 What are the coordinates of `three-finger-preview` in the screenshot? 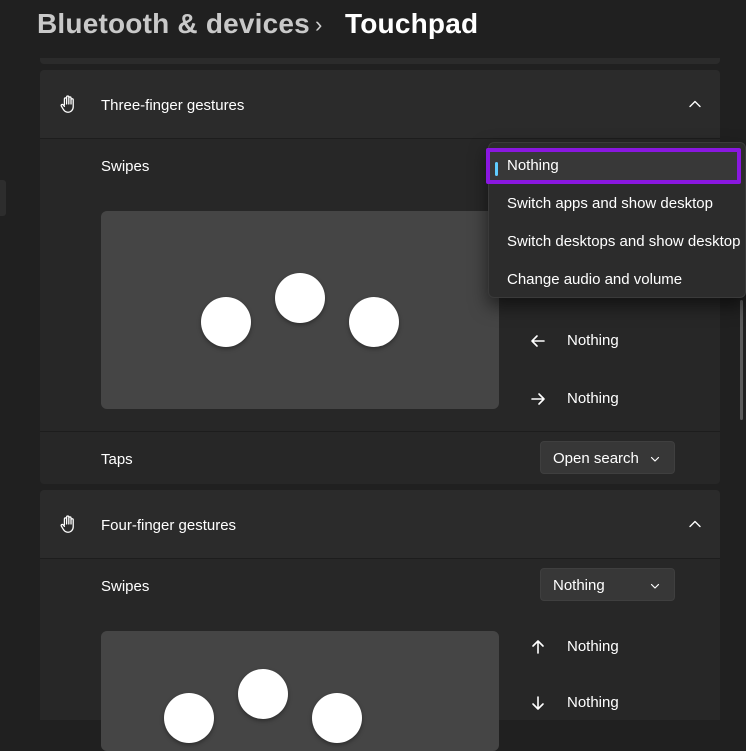 It's located at (300, 310).